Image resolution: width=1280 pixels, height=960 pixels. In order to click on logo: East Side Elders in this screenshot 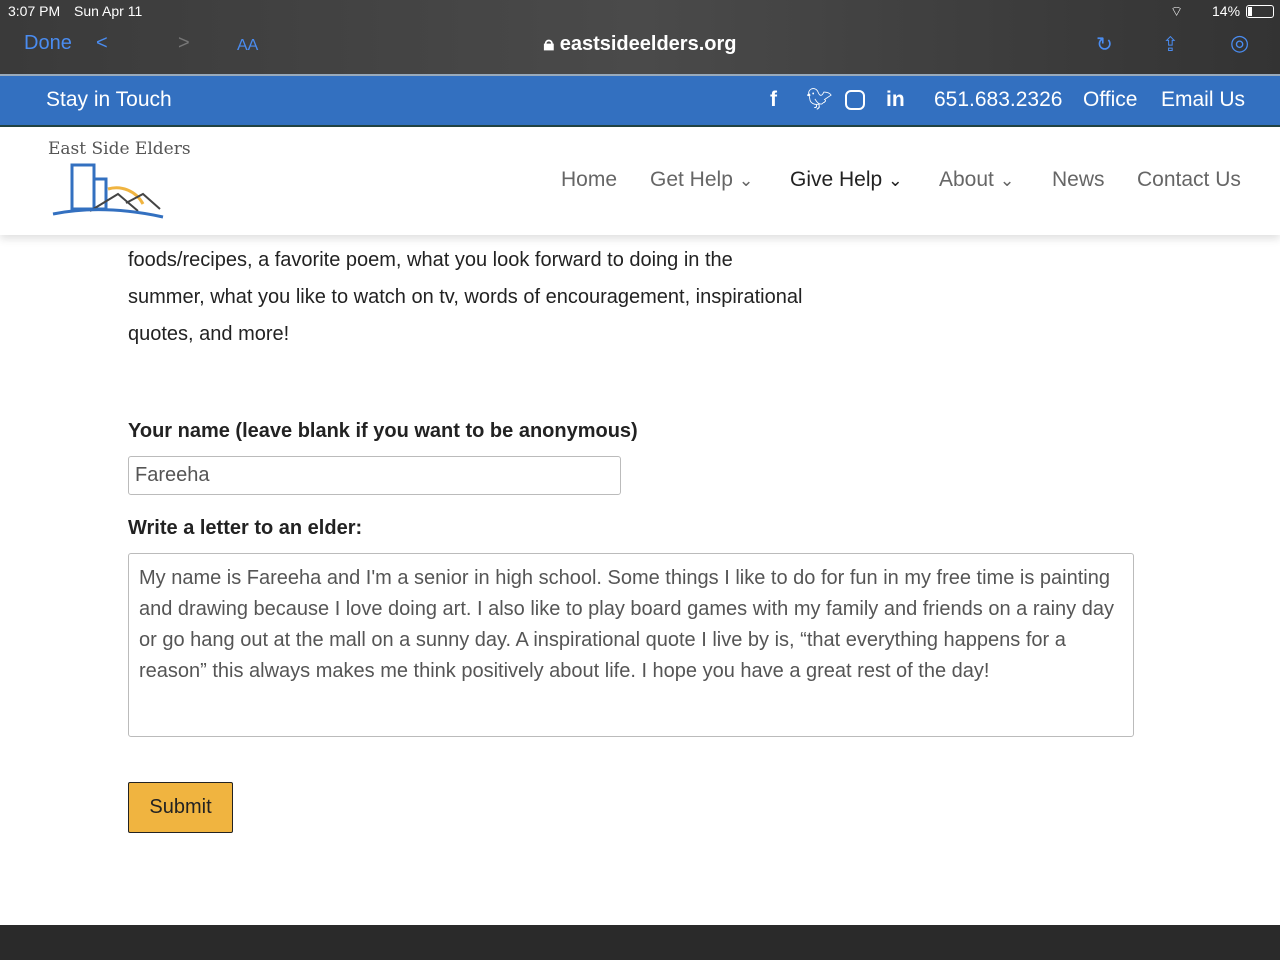, I will do `click(119, 181)`.